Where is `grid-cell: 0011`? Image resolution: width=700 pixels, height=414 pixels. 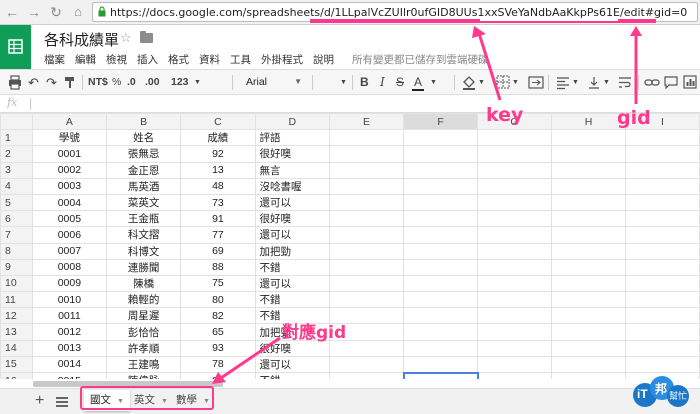 grid-cell: 0011 is located at coordinates (69, 316).